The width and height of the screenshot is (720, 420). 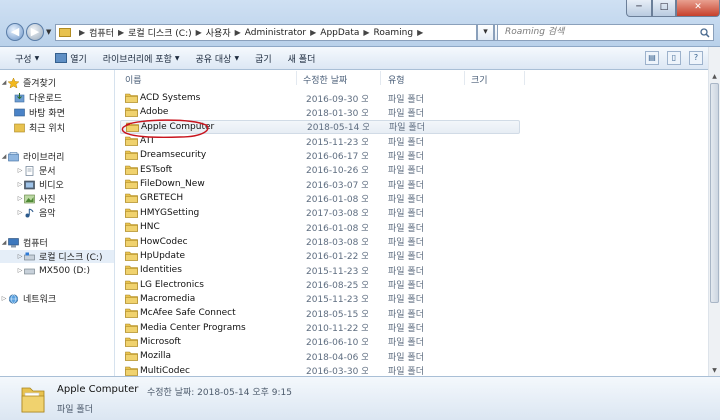 What do you see at coordinates (664, 8) in the screenshot?
I see `maximize-button: □` at bounding box center [664, 8].